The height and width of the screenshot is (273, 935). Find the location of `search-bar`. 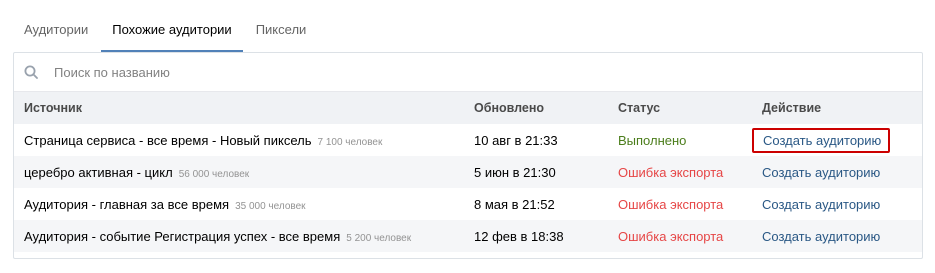

search-bar is located at coordinates (468, 72).